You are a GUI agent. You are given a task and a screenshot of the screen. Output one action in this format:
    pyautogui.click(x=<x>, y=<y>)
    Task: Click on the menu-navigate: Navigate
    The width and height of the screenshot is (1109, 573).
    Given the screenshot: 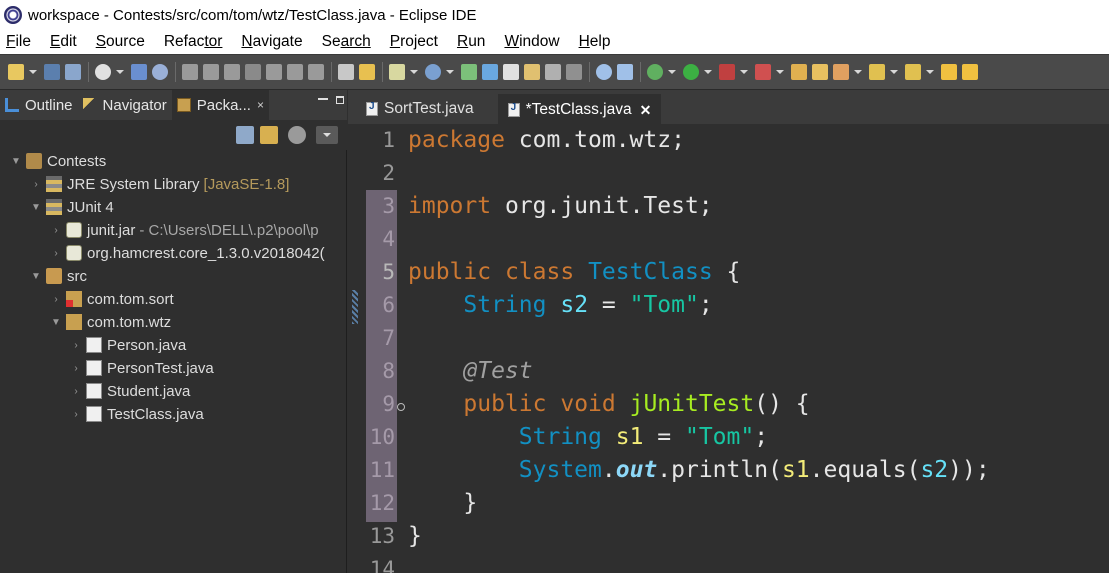 What is the action you would take?
    pyautogui.click(x=271, y=42)
    